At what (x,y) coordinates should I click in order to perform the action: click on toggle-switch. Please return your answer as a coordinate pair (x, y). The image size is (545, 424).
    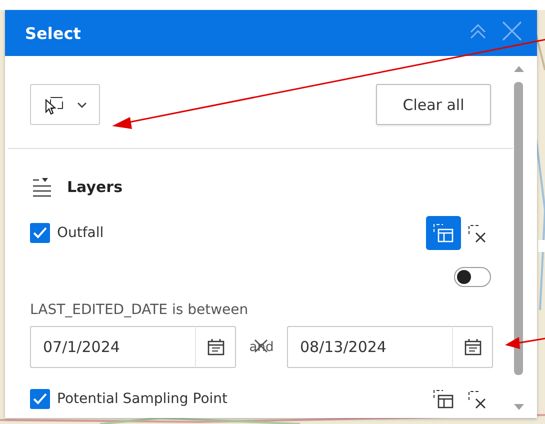
    Looking at the image, I should click on (472, 277).